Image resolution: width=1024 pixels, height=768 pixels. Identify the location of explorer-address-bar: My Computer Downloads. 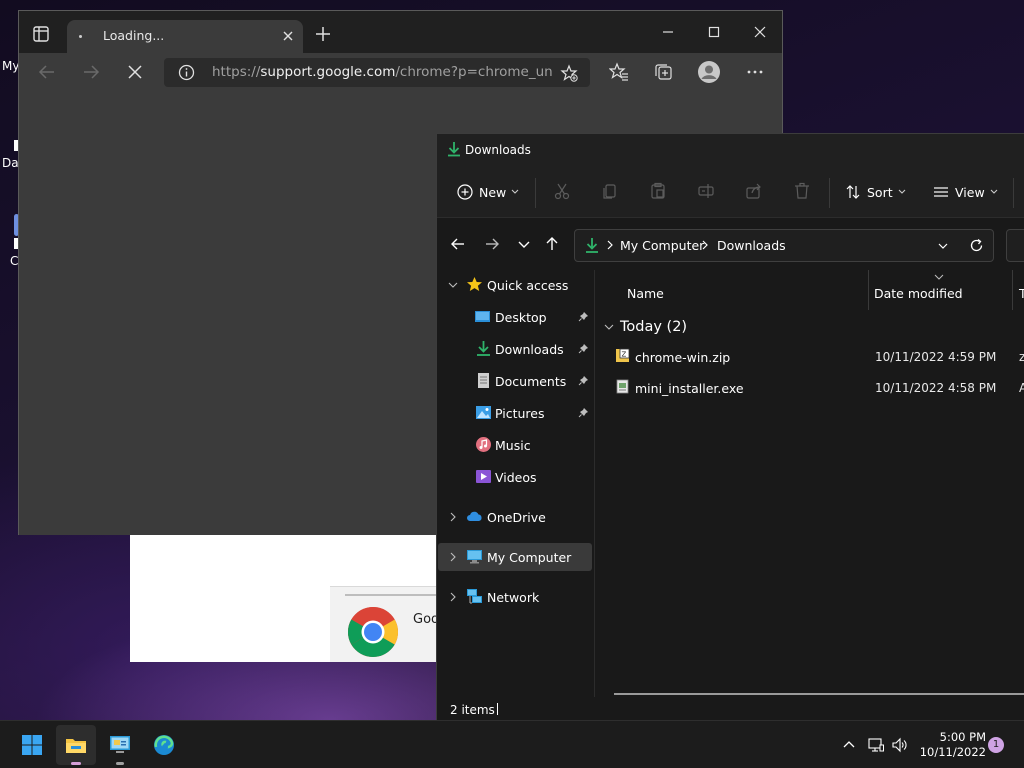
(784, 245).